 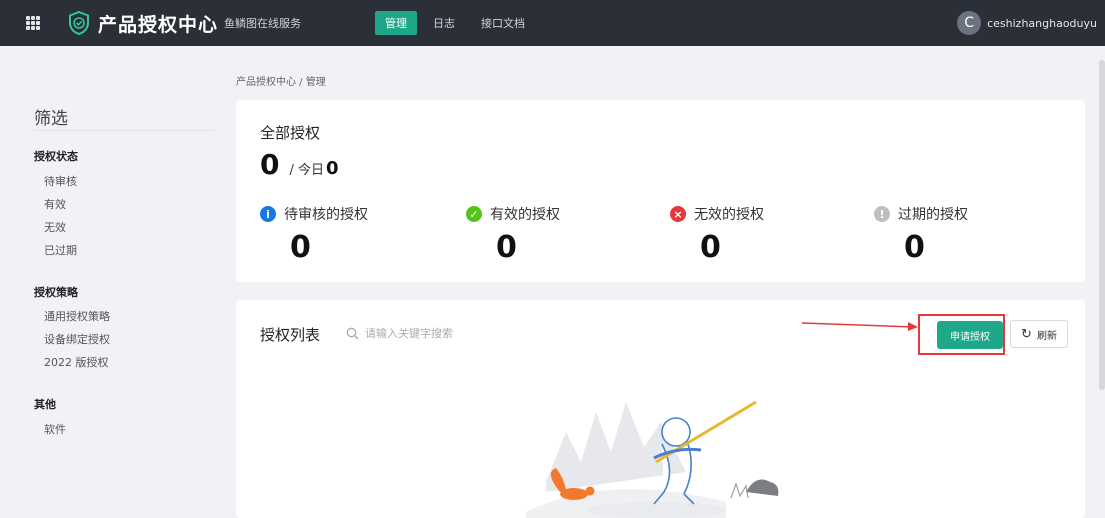 What do you see at coordinates (55, 204) in the screenshot?
I see `sidebar-item-valid: 有效` at bounding box center [55, 204].